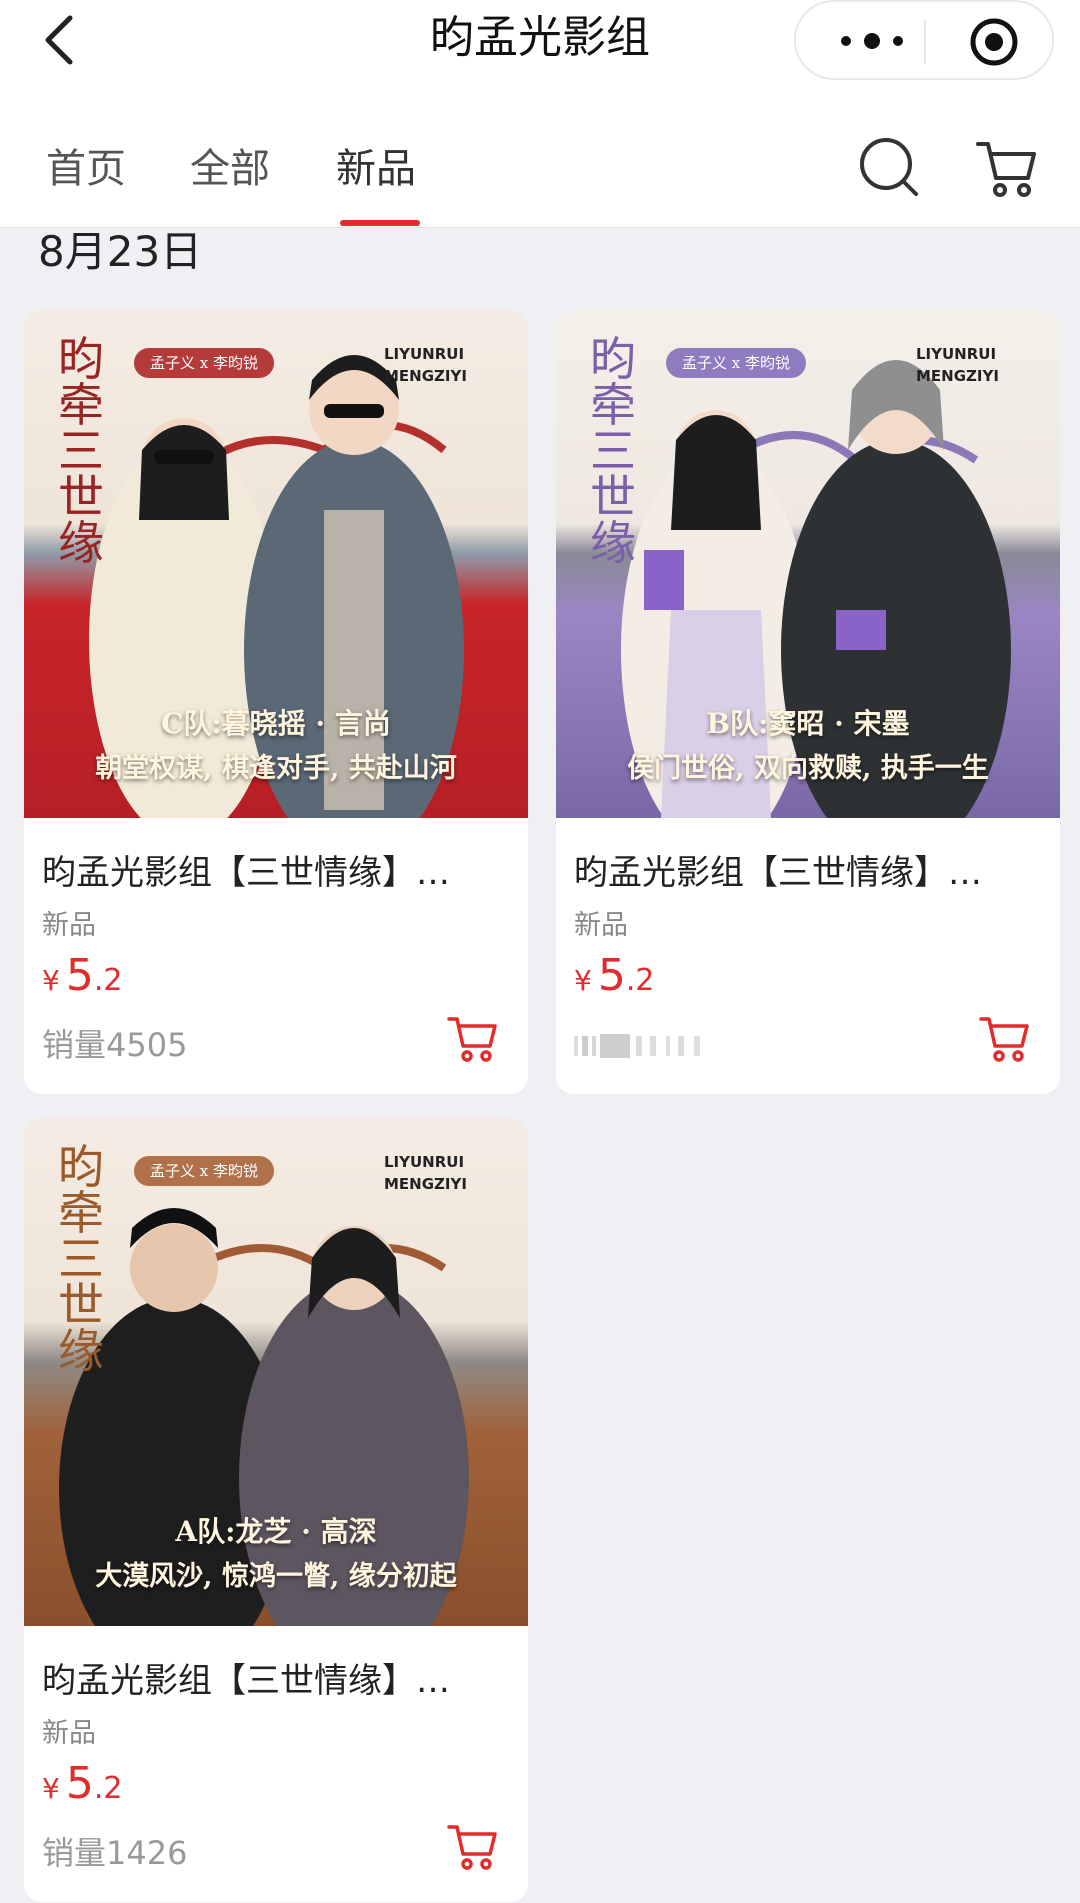 This screenshot has height=1903, width=1080. Describe the element at coordinates (540, 42) in the screenshot. I see `top-bar: 昀孟光影组` at that location.